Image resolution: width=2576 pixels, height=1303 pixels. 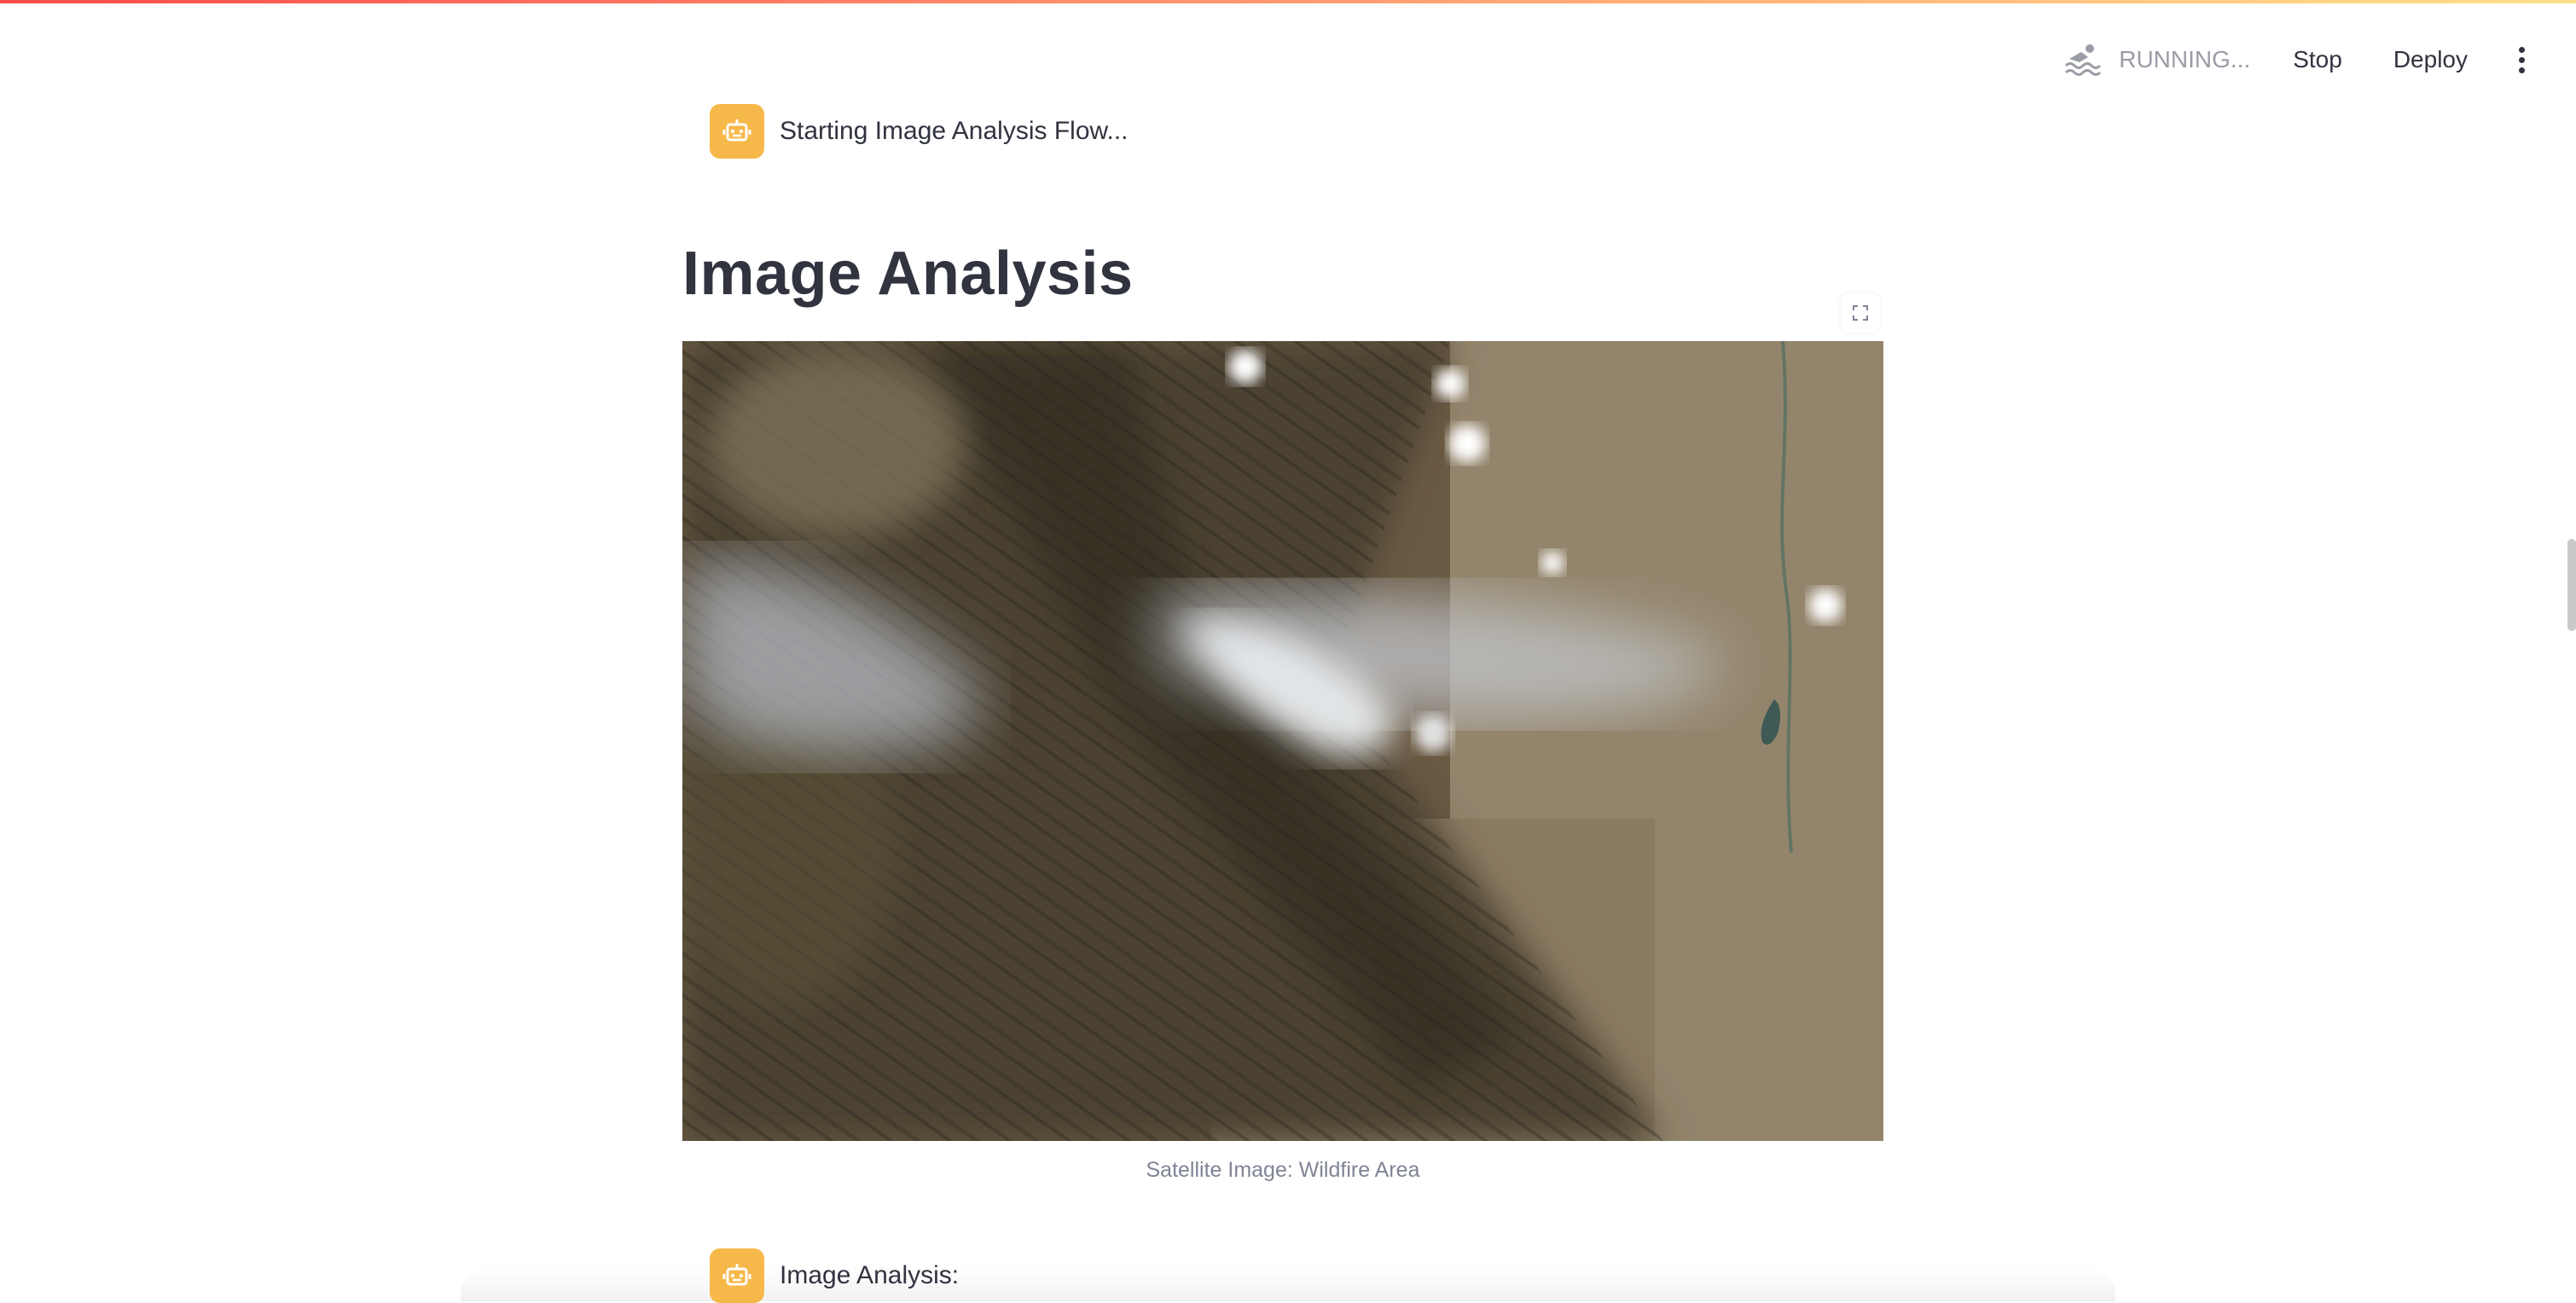 What do you see at coordinates (1288, 2) in the screenshot?
I see `top-progress-bar` at bounding box center [1288, 2].